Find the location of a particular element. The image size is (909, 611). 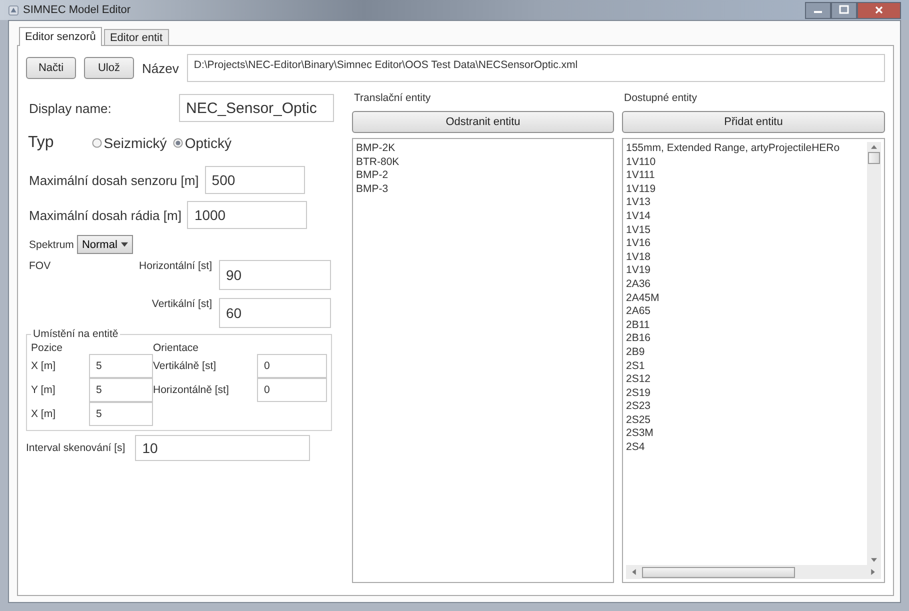

orientation-label: Orientace is located at coordinates (176, 348).